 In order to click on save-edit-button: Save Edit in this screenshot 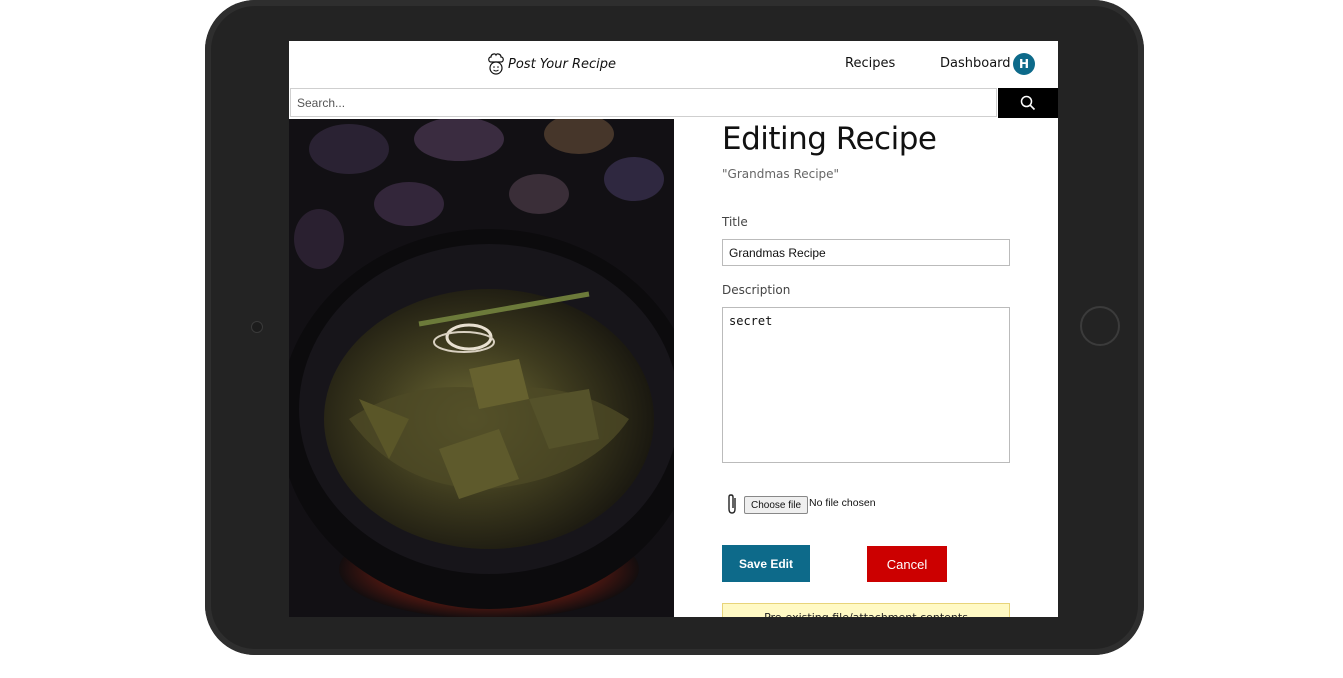, I will do `click(766, 563)`.